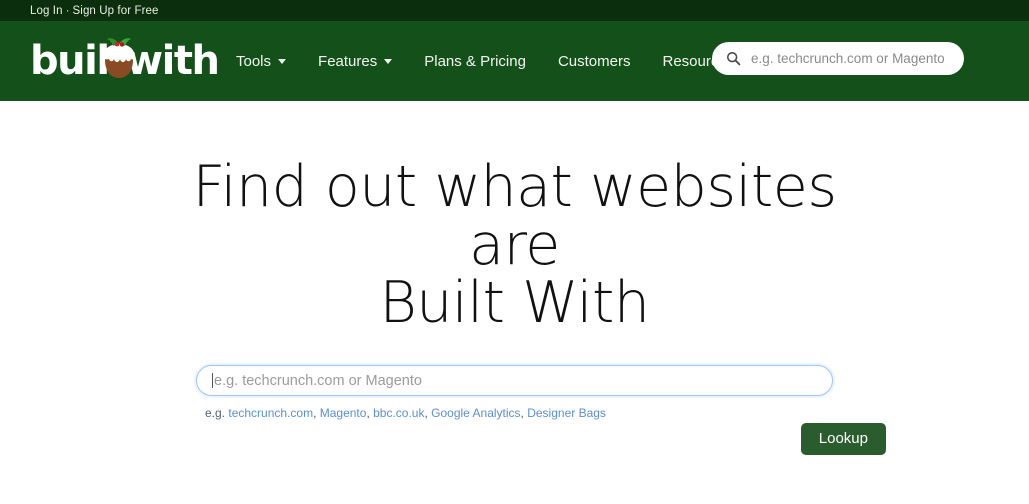  I want to click on nav-item-label: Tools, so click(254, 61).